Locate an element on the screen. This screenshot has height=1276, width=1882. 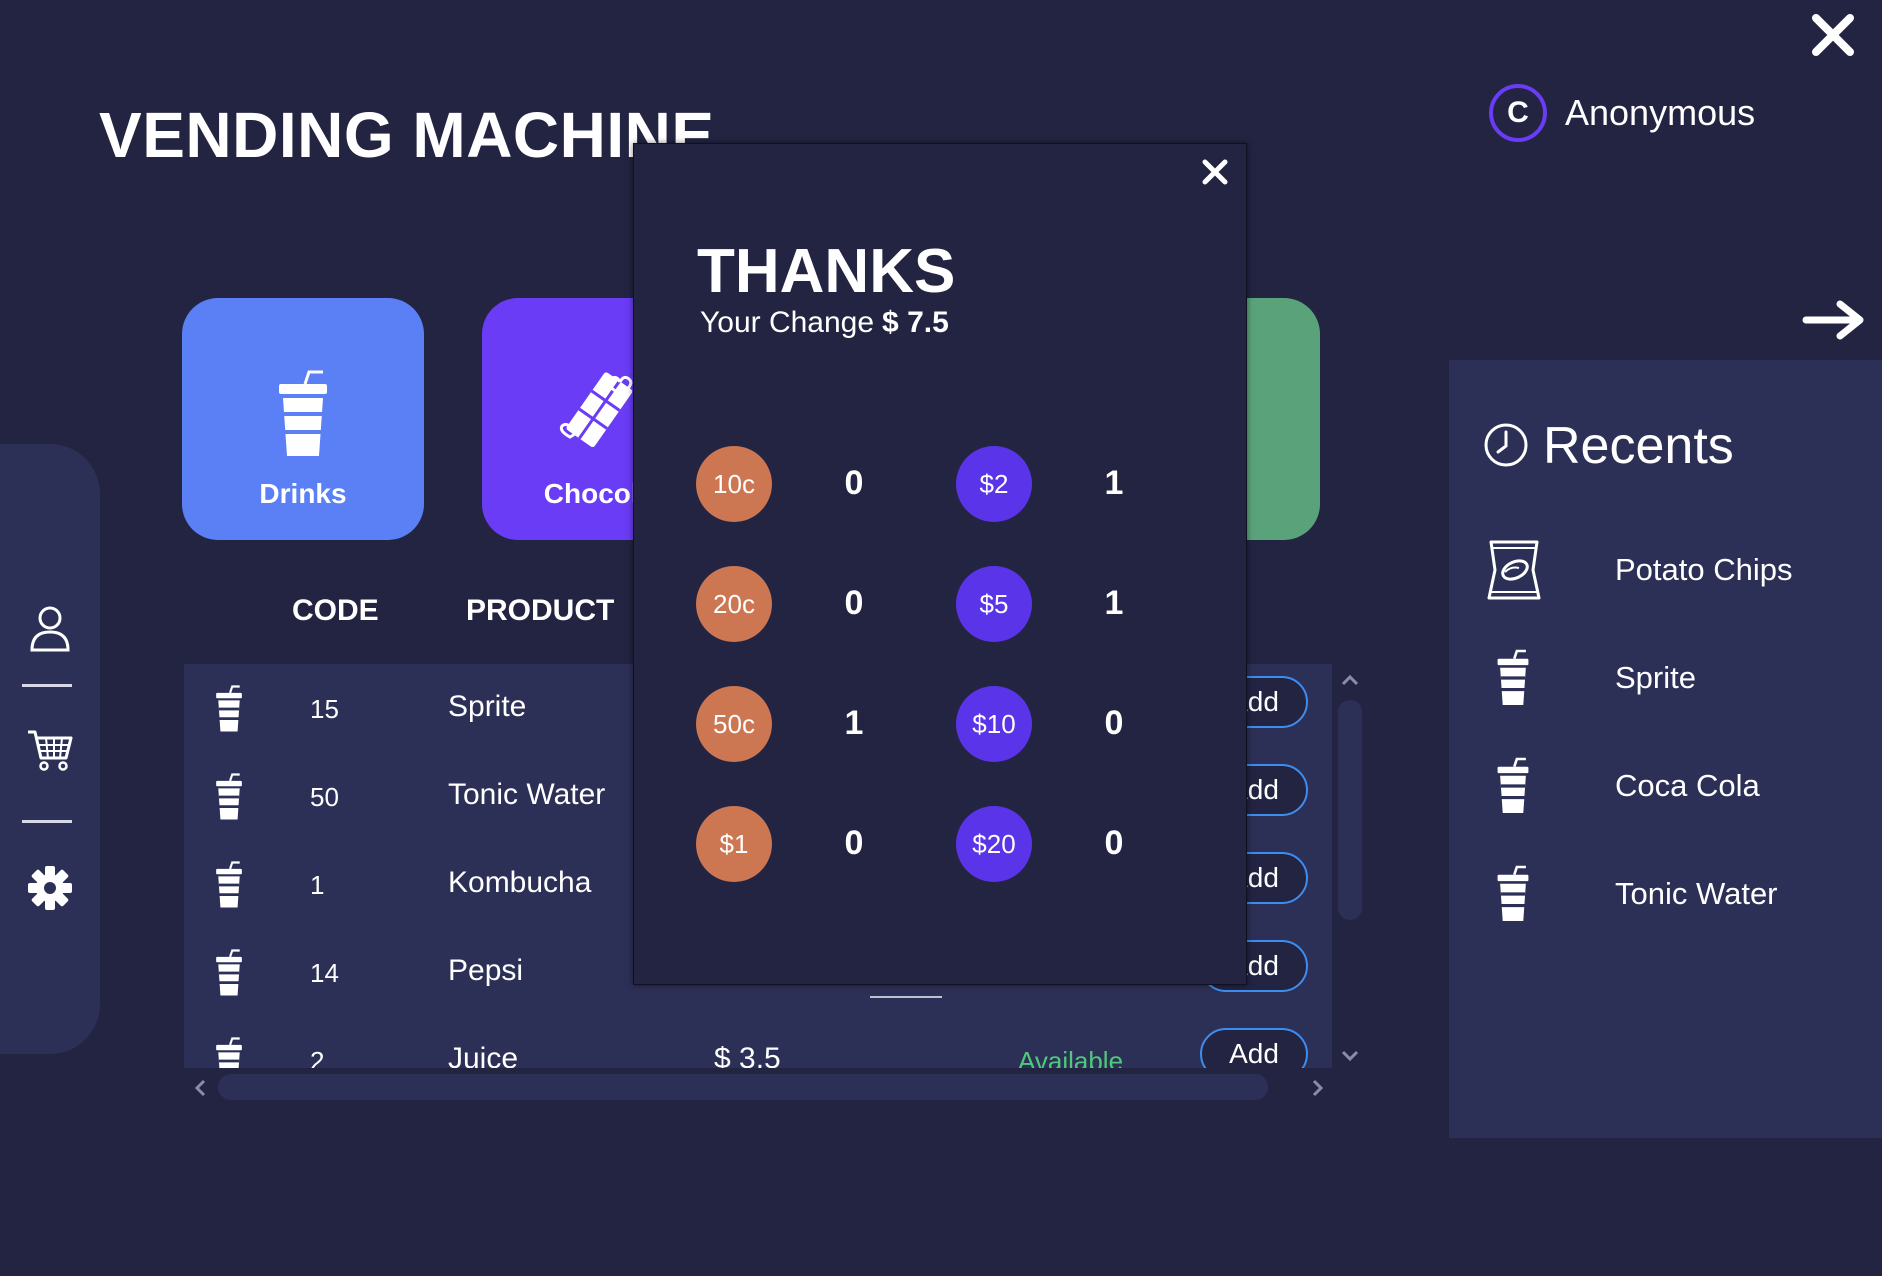
table-row: 2 Juice $ 3.5 Available Add is located at coordinates (758, 1042).